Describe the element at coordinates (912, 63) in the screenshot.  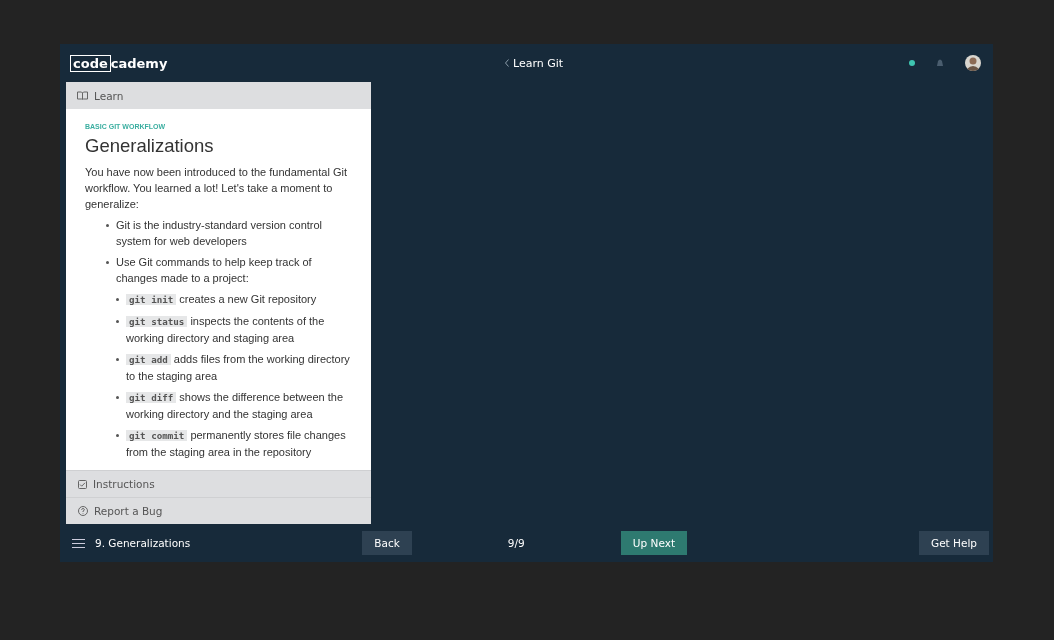
I see `status-dot-icon` at that location.